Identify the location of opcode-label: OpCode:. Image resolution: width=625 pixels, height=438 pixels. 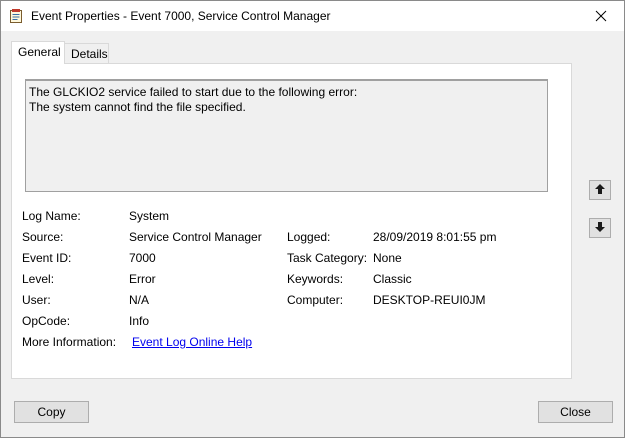
(46, 321).